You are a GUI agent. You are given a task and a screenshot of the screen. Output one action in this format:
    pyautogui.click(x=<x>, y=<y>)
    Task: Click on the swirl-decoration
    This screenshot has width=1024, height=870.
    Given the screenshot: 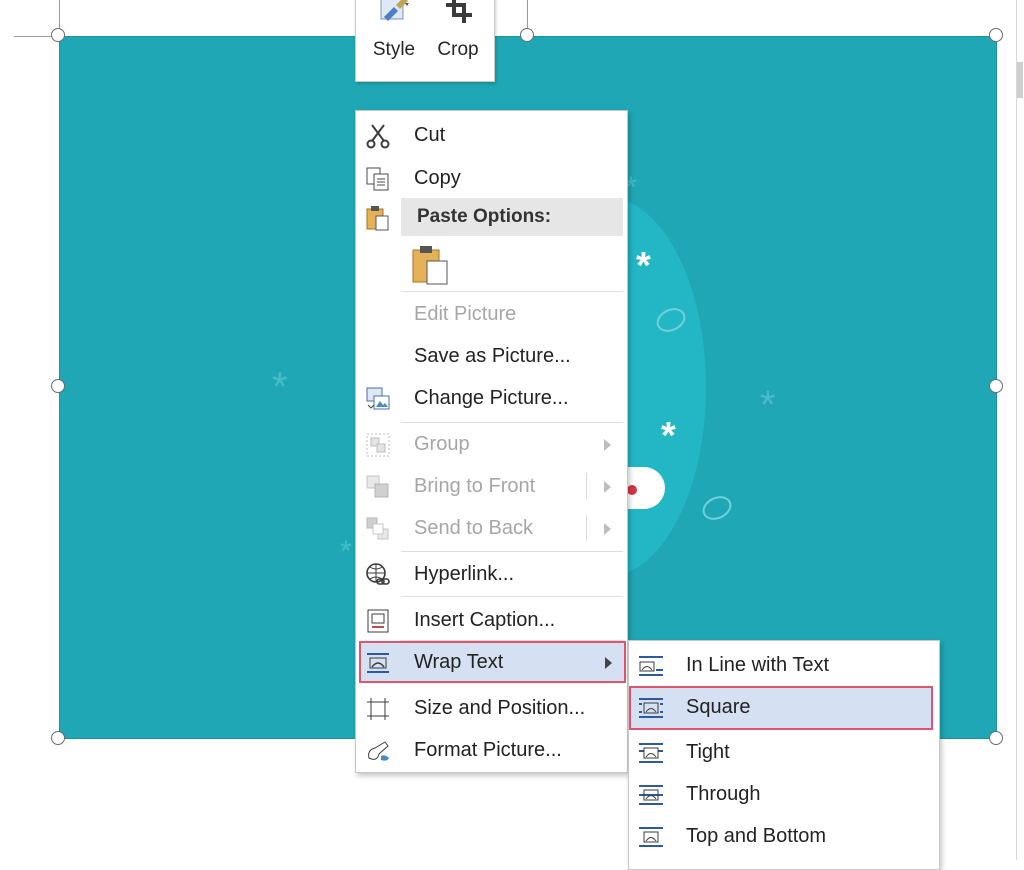 What is the action you would take?
    pyautogui.click(x=717, y=508)
    